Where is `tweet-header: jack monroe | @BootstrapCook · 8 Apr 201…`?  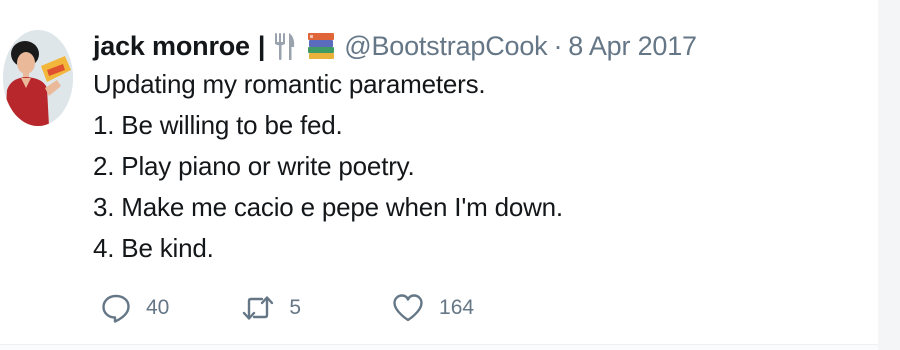 tweet-header: jack monroe | @BootstrapCook · 8 Apr 201… is located at coordinates (395, 46).